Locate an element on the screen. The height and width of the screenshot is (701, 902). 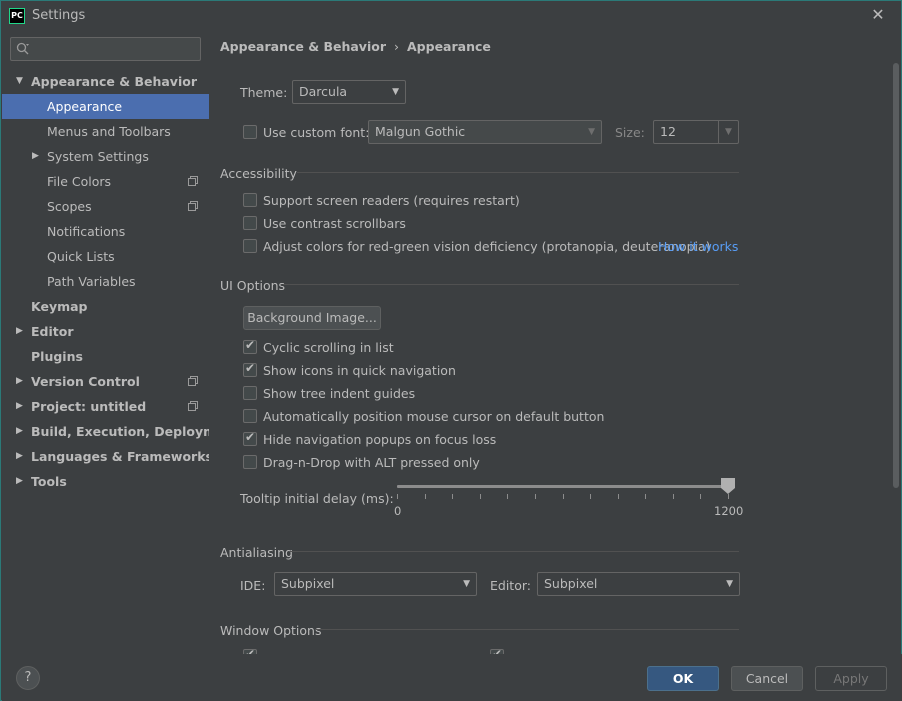
tooltip-delay-min-label: 0 is located at coordinates (398, 511).